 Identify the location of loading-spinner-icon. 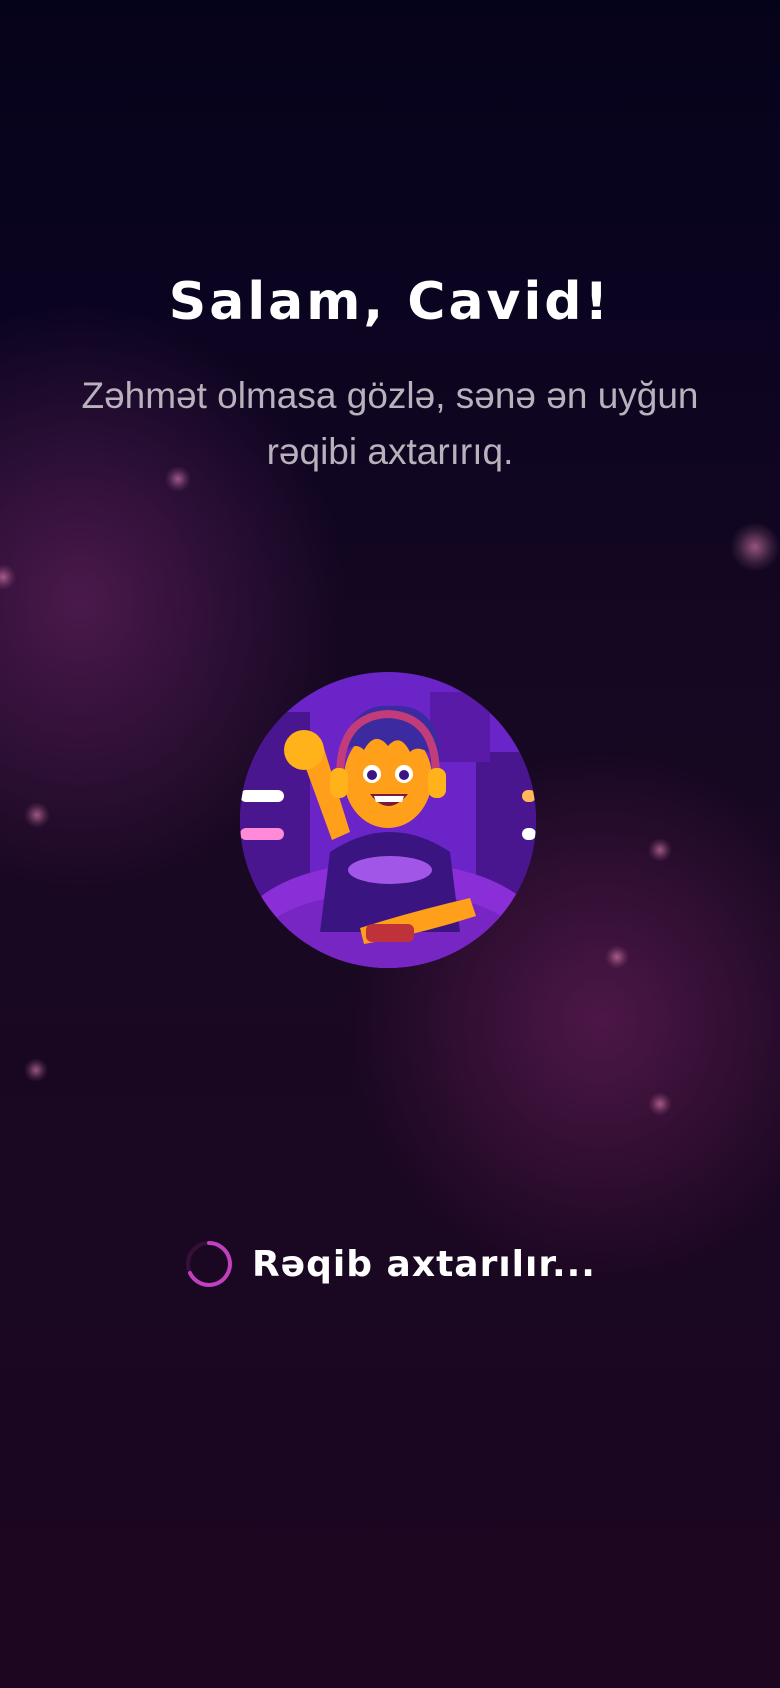
(209, 1264).